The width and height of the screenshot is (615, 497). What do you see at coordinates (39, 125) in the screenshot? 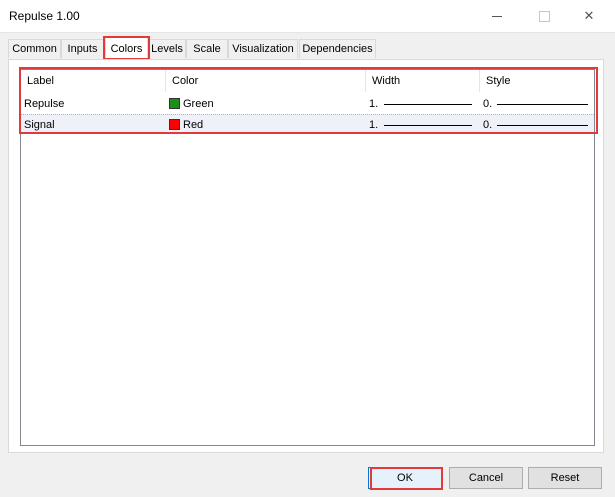
I see `row-label: Signal` at bounding box center [39, 125].